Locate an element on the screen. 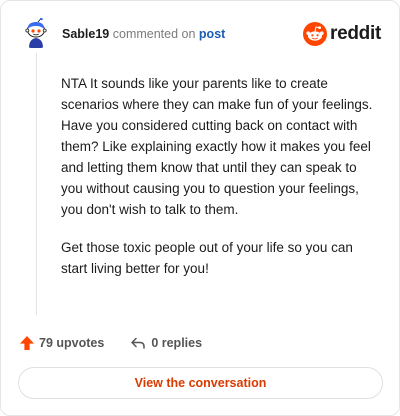 The height and width of the screenshot is (416, 400). reddit-wordmark: reddit is located at coordinates (355, 33).